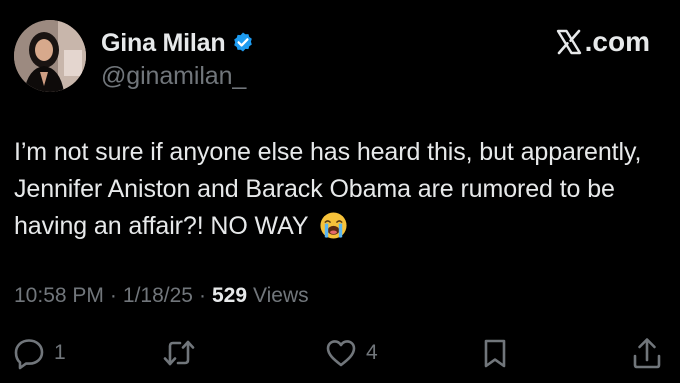 The height and width of the screenshot is (383, 680). I want to click on like-button: 4, so click(351, 353).